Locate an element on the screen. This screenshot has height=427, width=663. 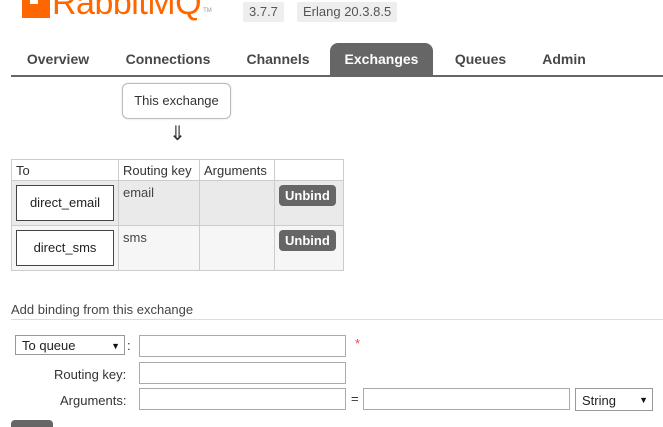
tab-connections: Connections is located at coordinates (168, 59).